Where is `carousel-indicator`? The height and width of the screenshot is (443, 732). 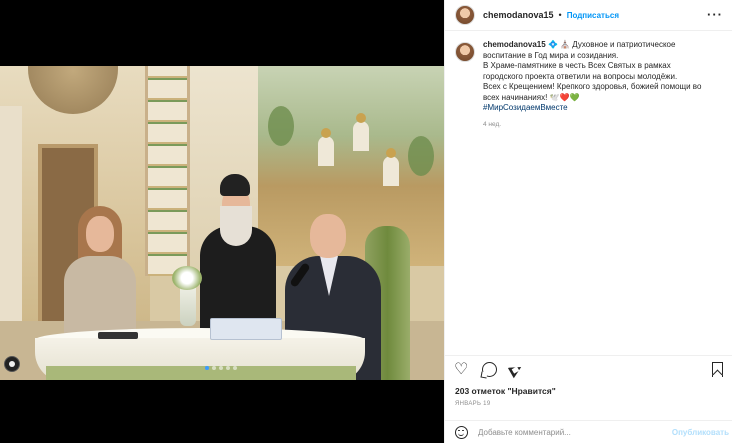
carousel-indicator is located at coordinates (221, 368).